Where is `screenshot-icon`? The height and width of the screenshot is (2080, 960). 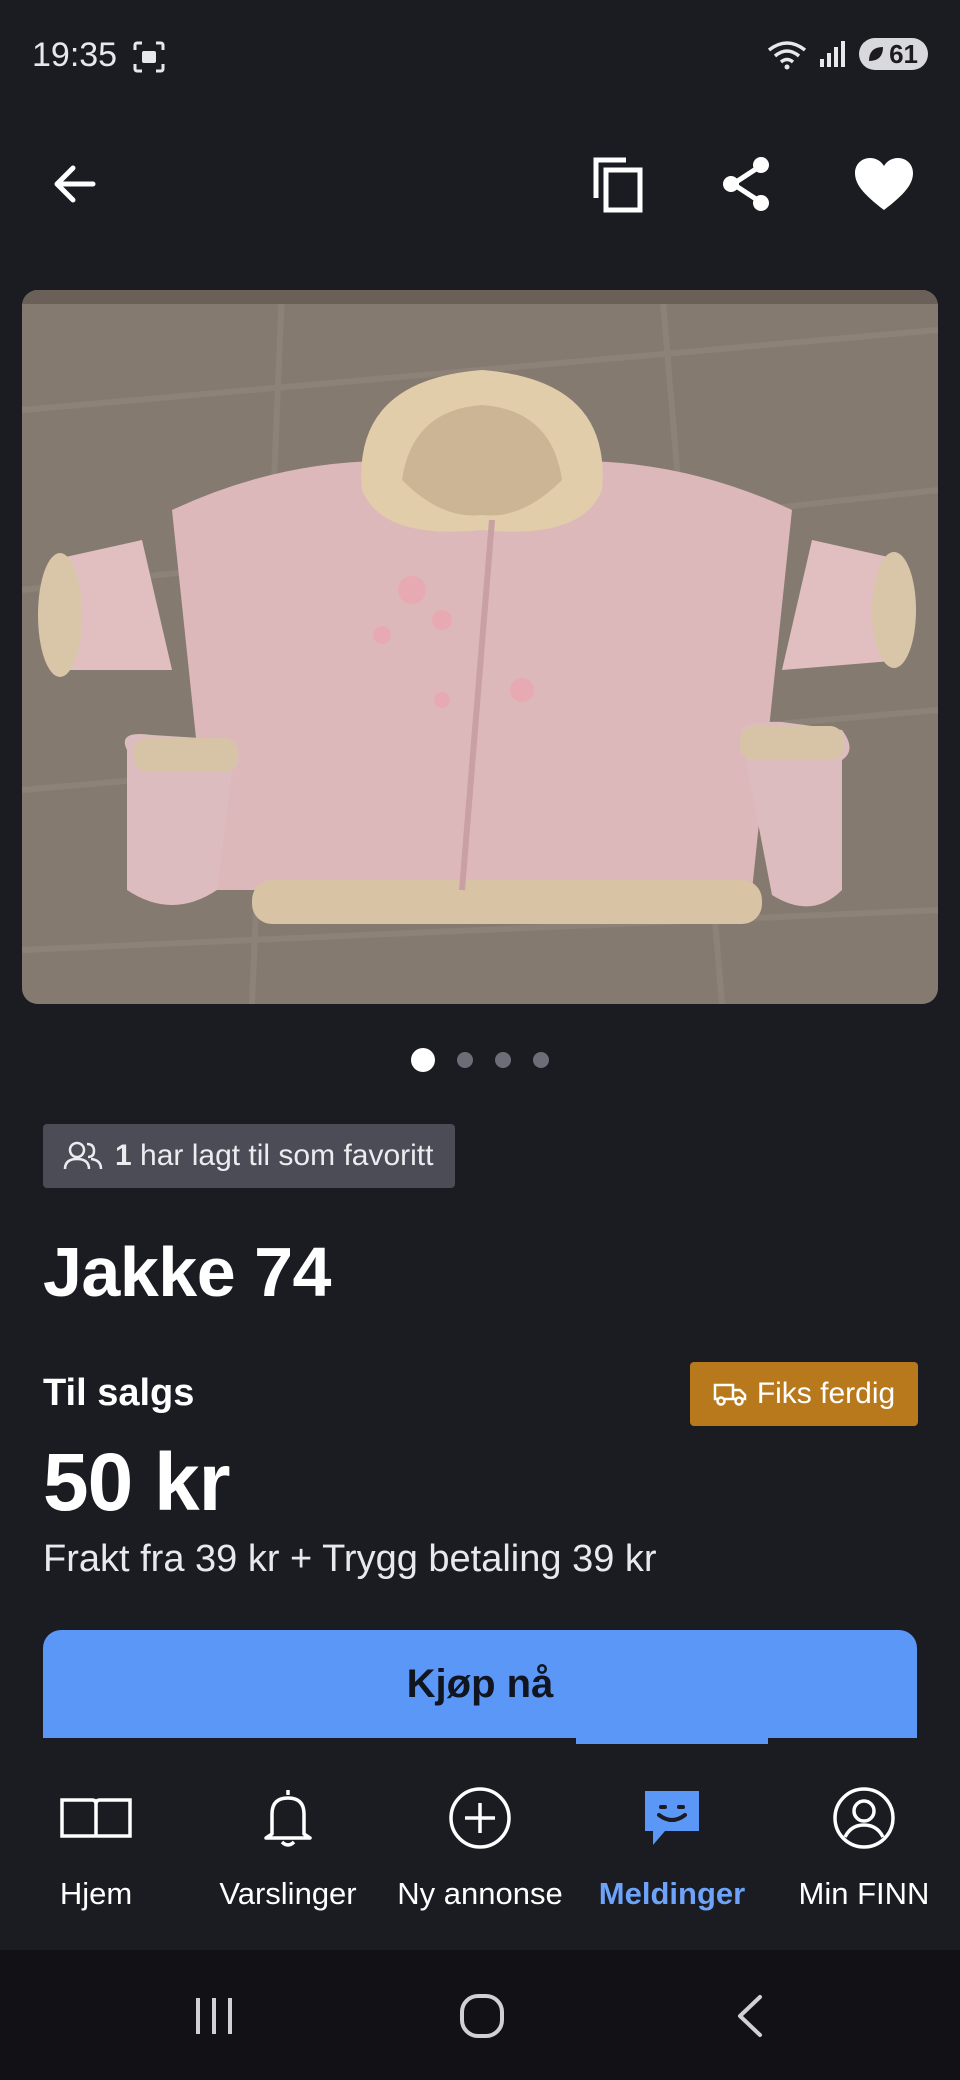 screenshot-icon is located at coordinates (149, 57).